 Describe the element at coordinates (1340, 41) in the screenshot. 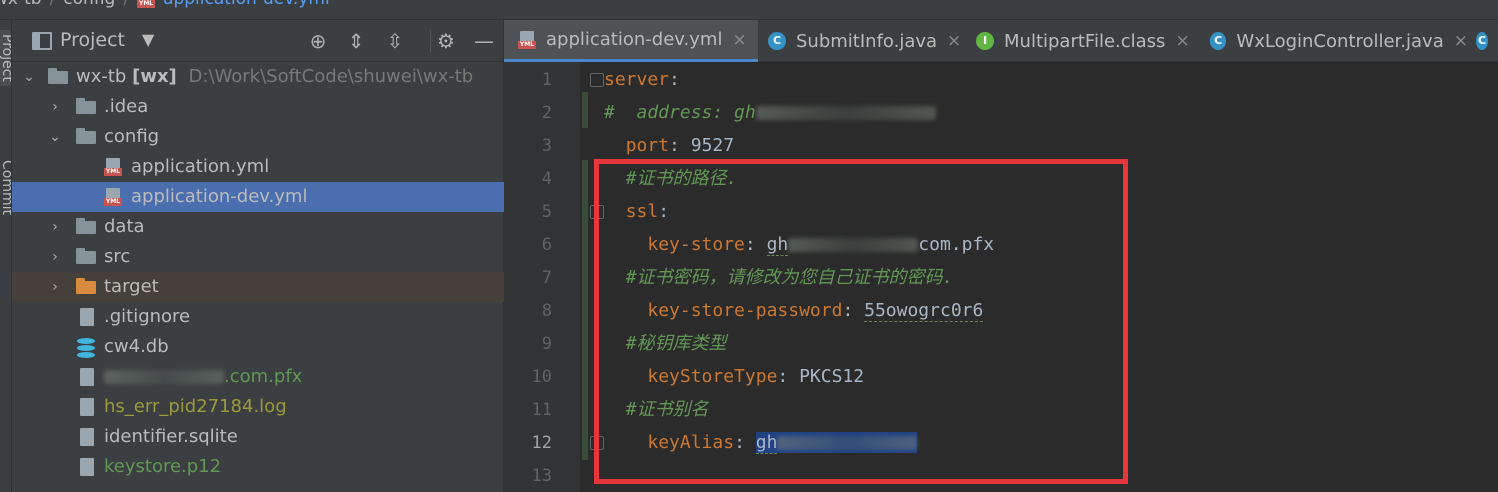

I see `tab-label: WxLoginController.java` at that location.